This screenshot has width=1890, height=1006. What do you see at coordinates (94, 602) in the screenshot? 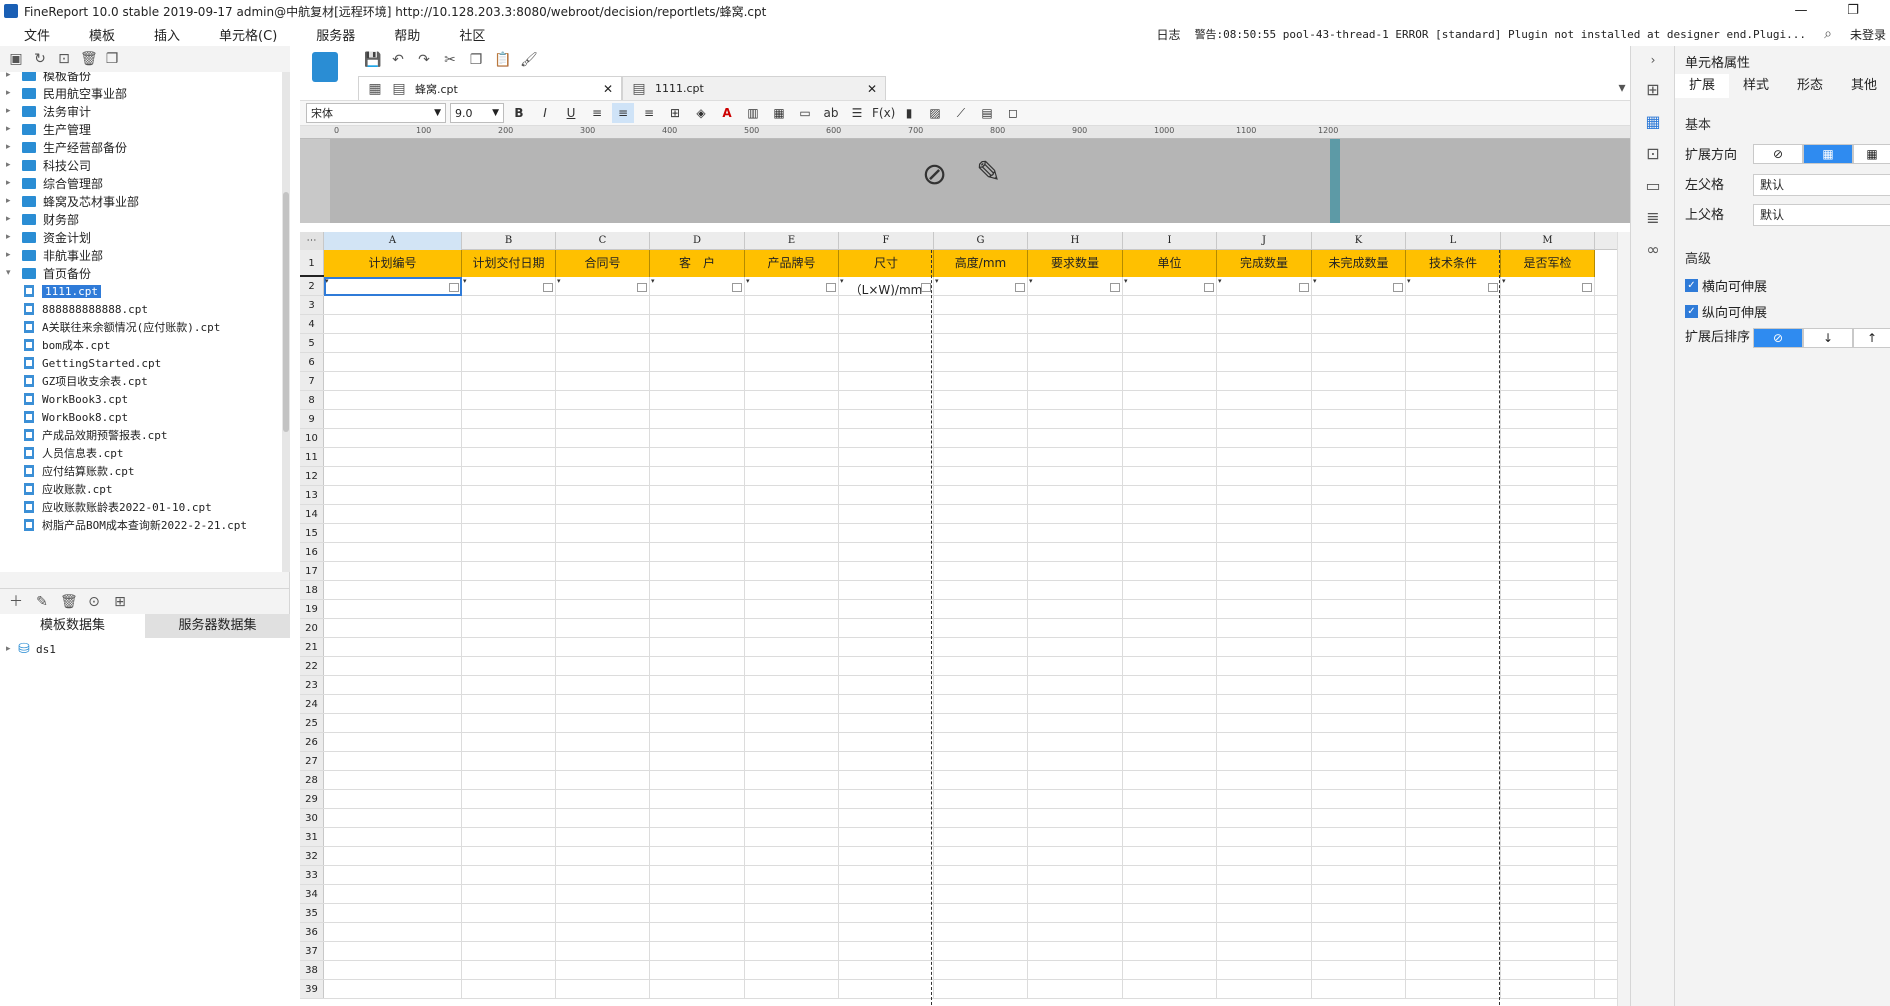
I see `preview-icon: ⊙` at bounding box center [94, 602].